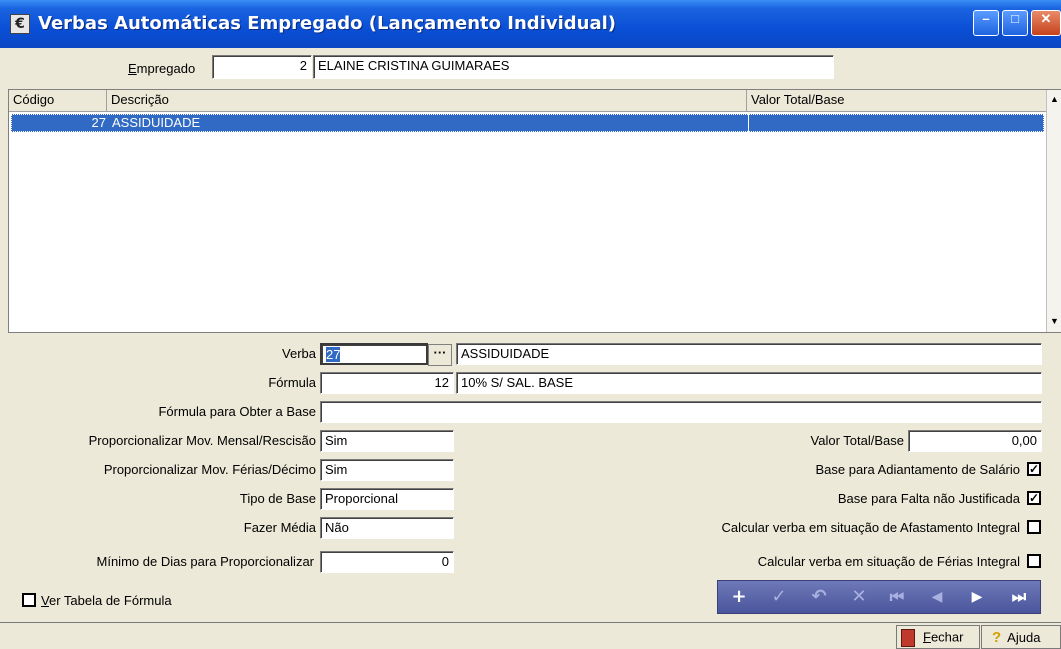  Describe the element at coordinates (292, 382) in the screenshot. I see `formula-label: Fórmula` at that location.